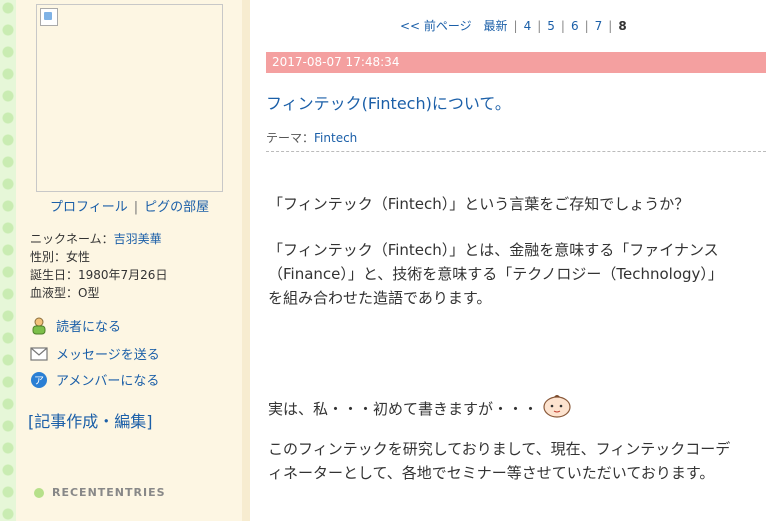  I want to click on amember-link: アメンバーになる, so click(107, 379).